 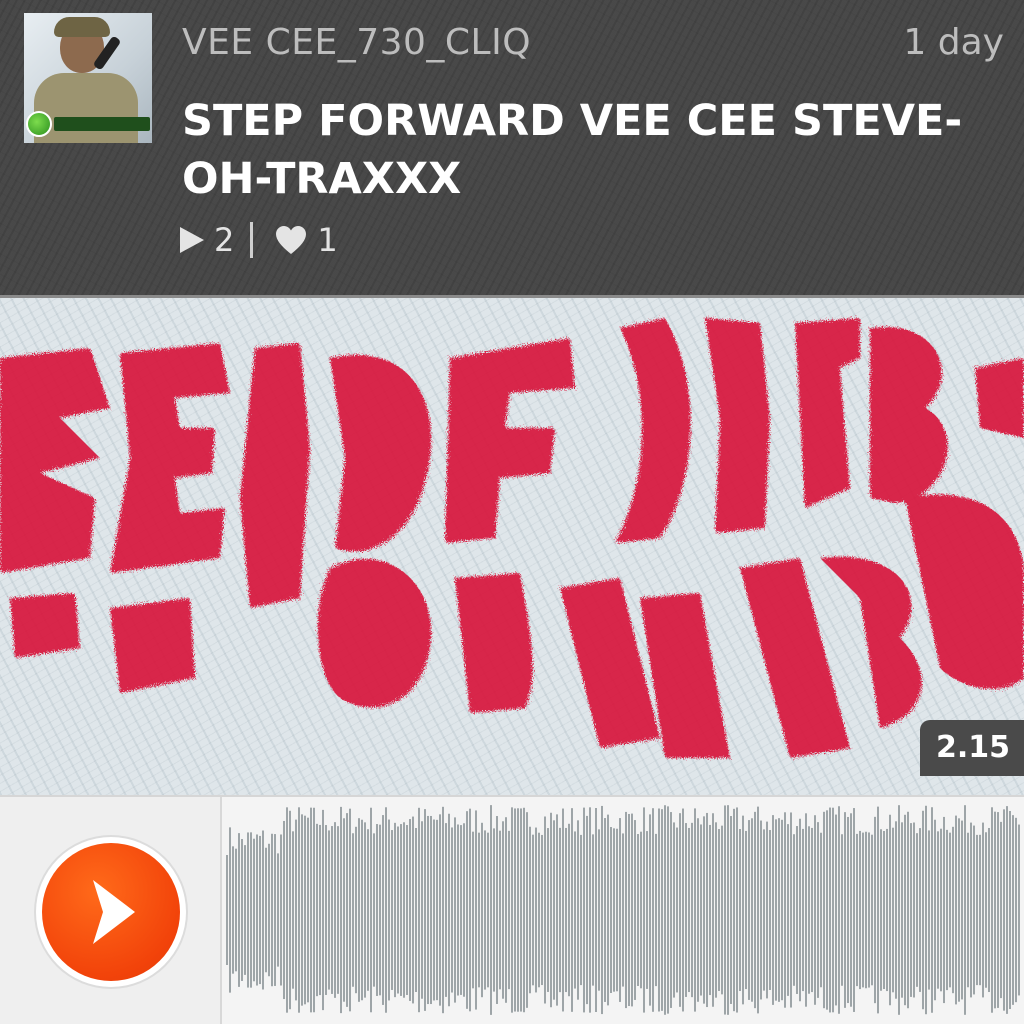 I want to click on username-link: VEE CEE_730_CLIQ, so click(x=356, y=42).